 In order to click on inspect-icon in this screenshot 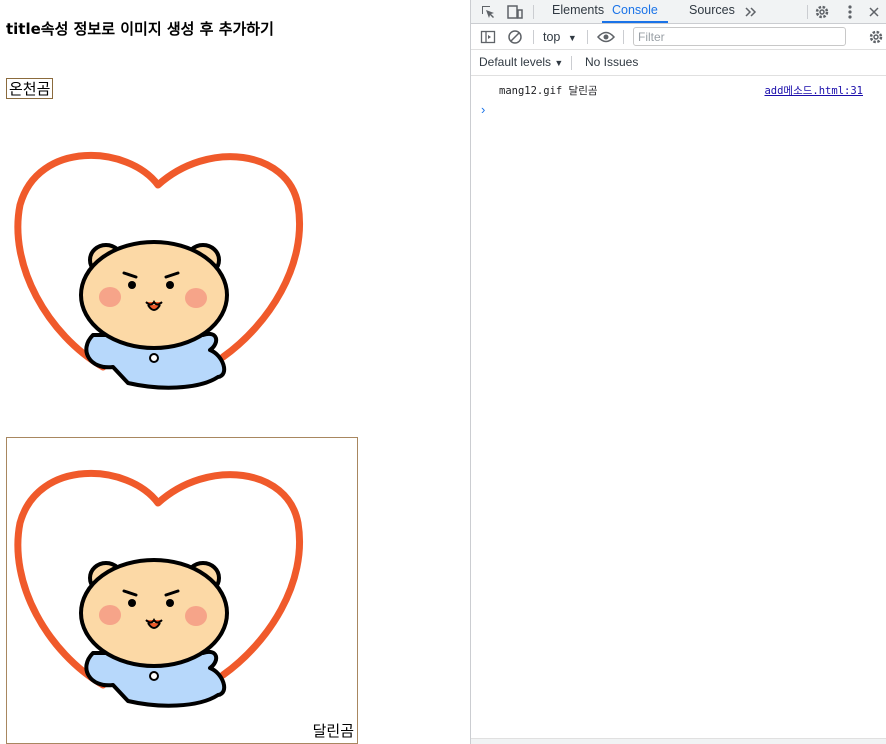, I will do `click(488, 12)`.